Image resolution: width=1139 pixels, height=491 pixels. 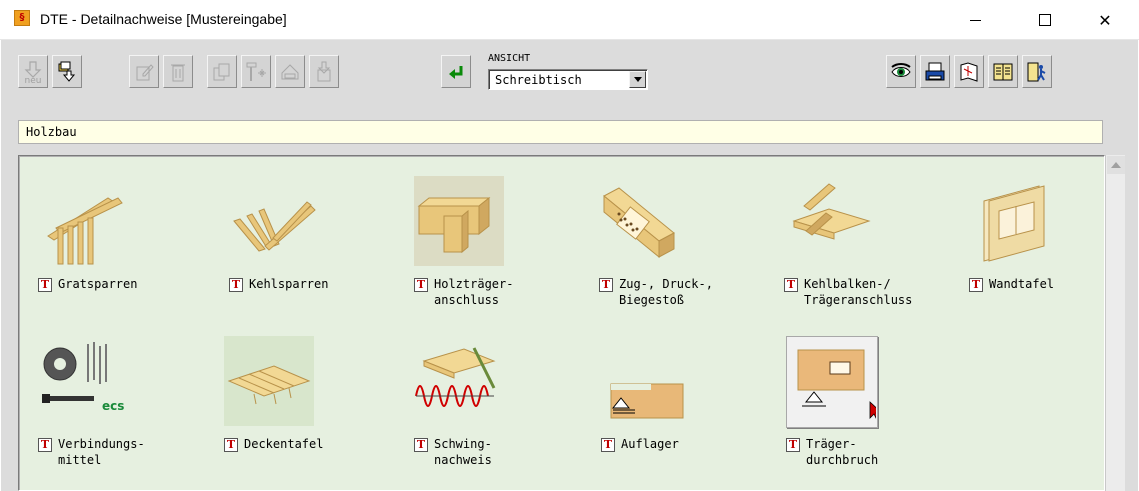 I want to click on manual-button, so click(x=1003, y=71).